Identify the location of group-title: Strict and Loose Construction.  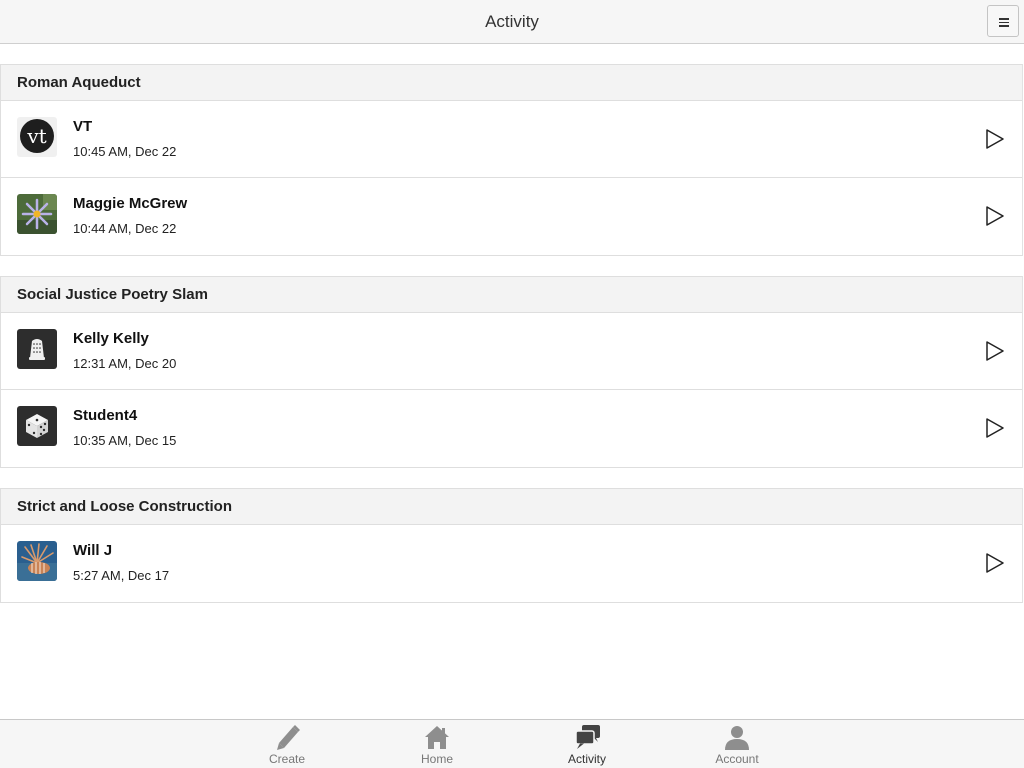
(511, 507).